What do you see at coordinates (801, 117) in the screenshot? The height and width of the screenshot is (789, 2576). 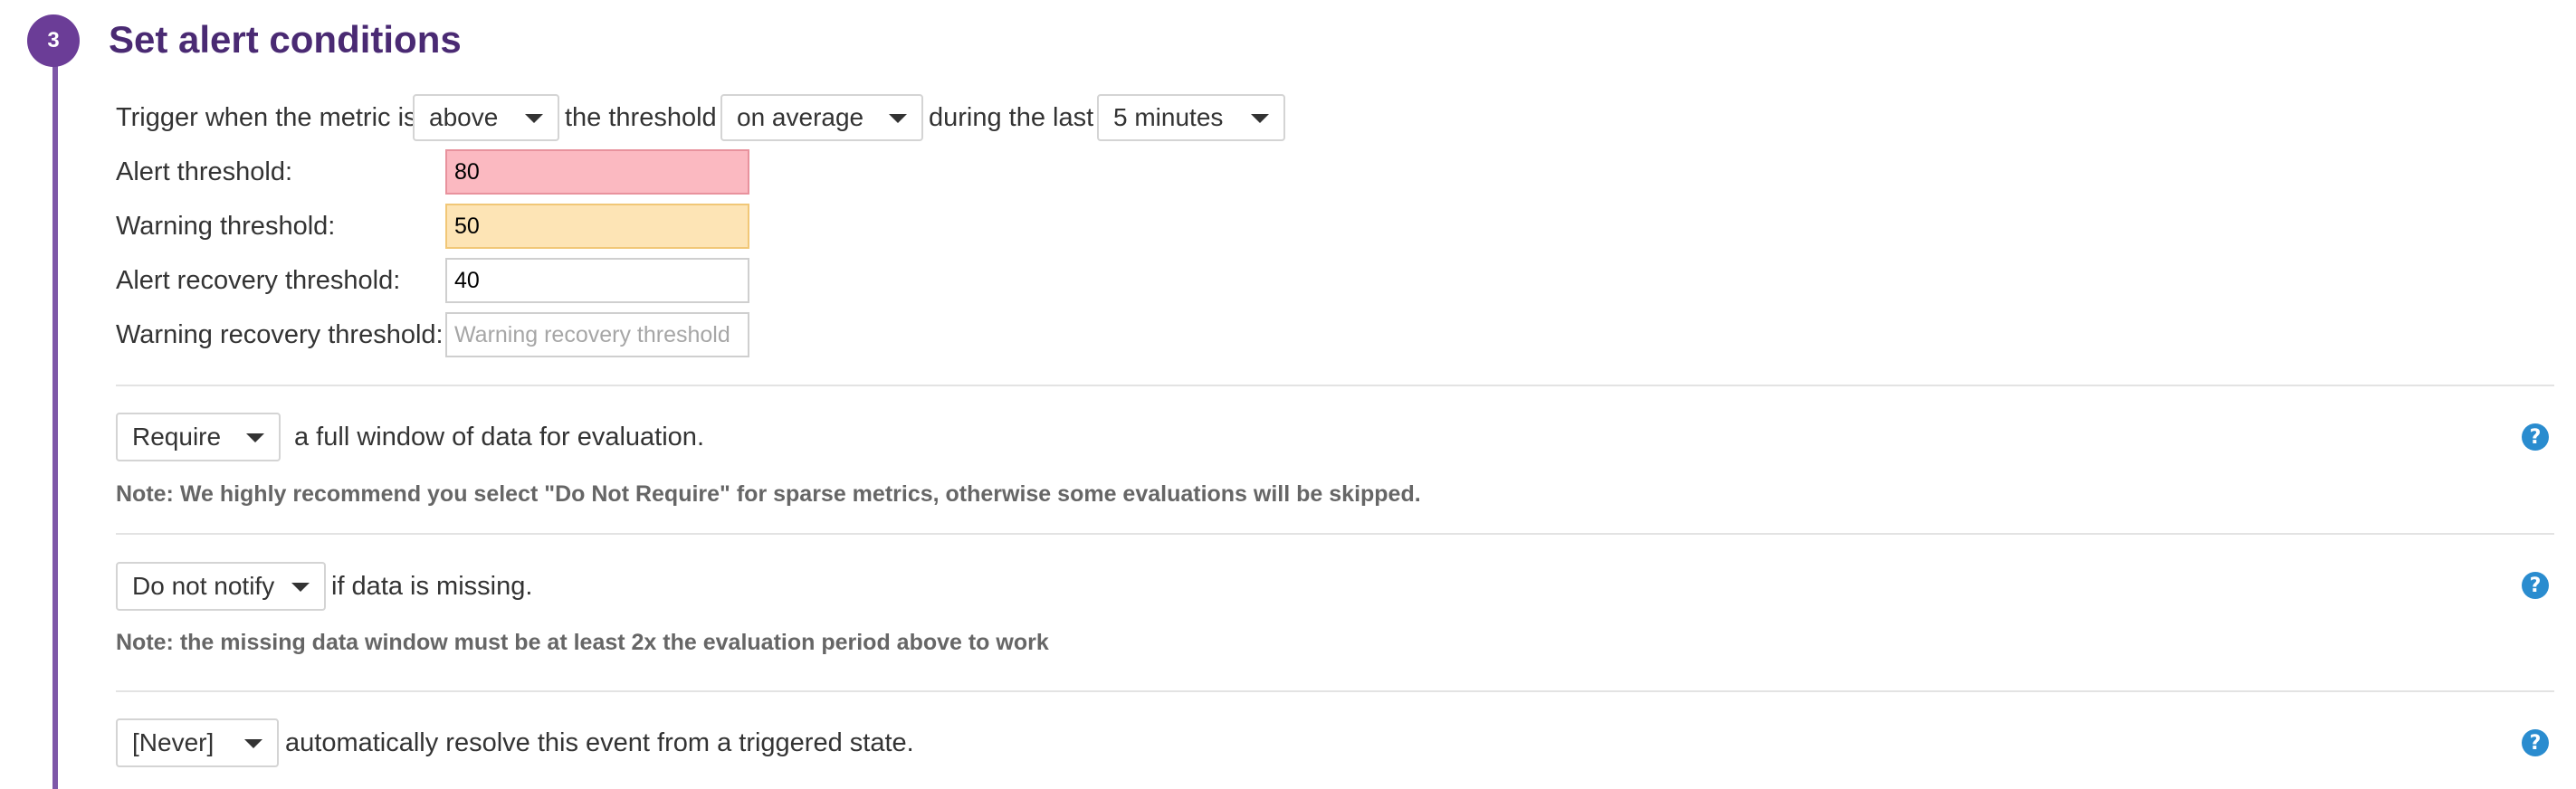 I see `aggregation-select-value: on average` at bounding box center [801, 117].